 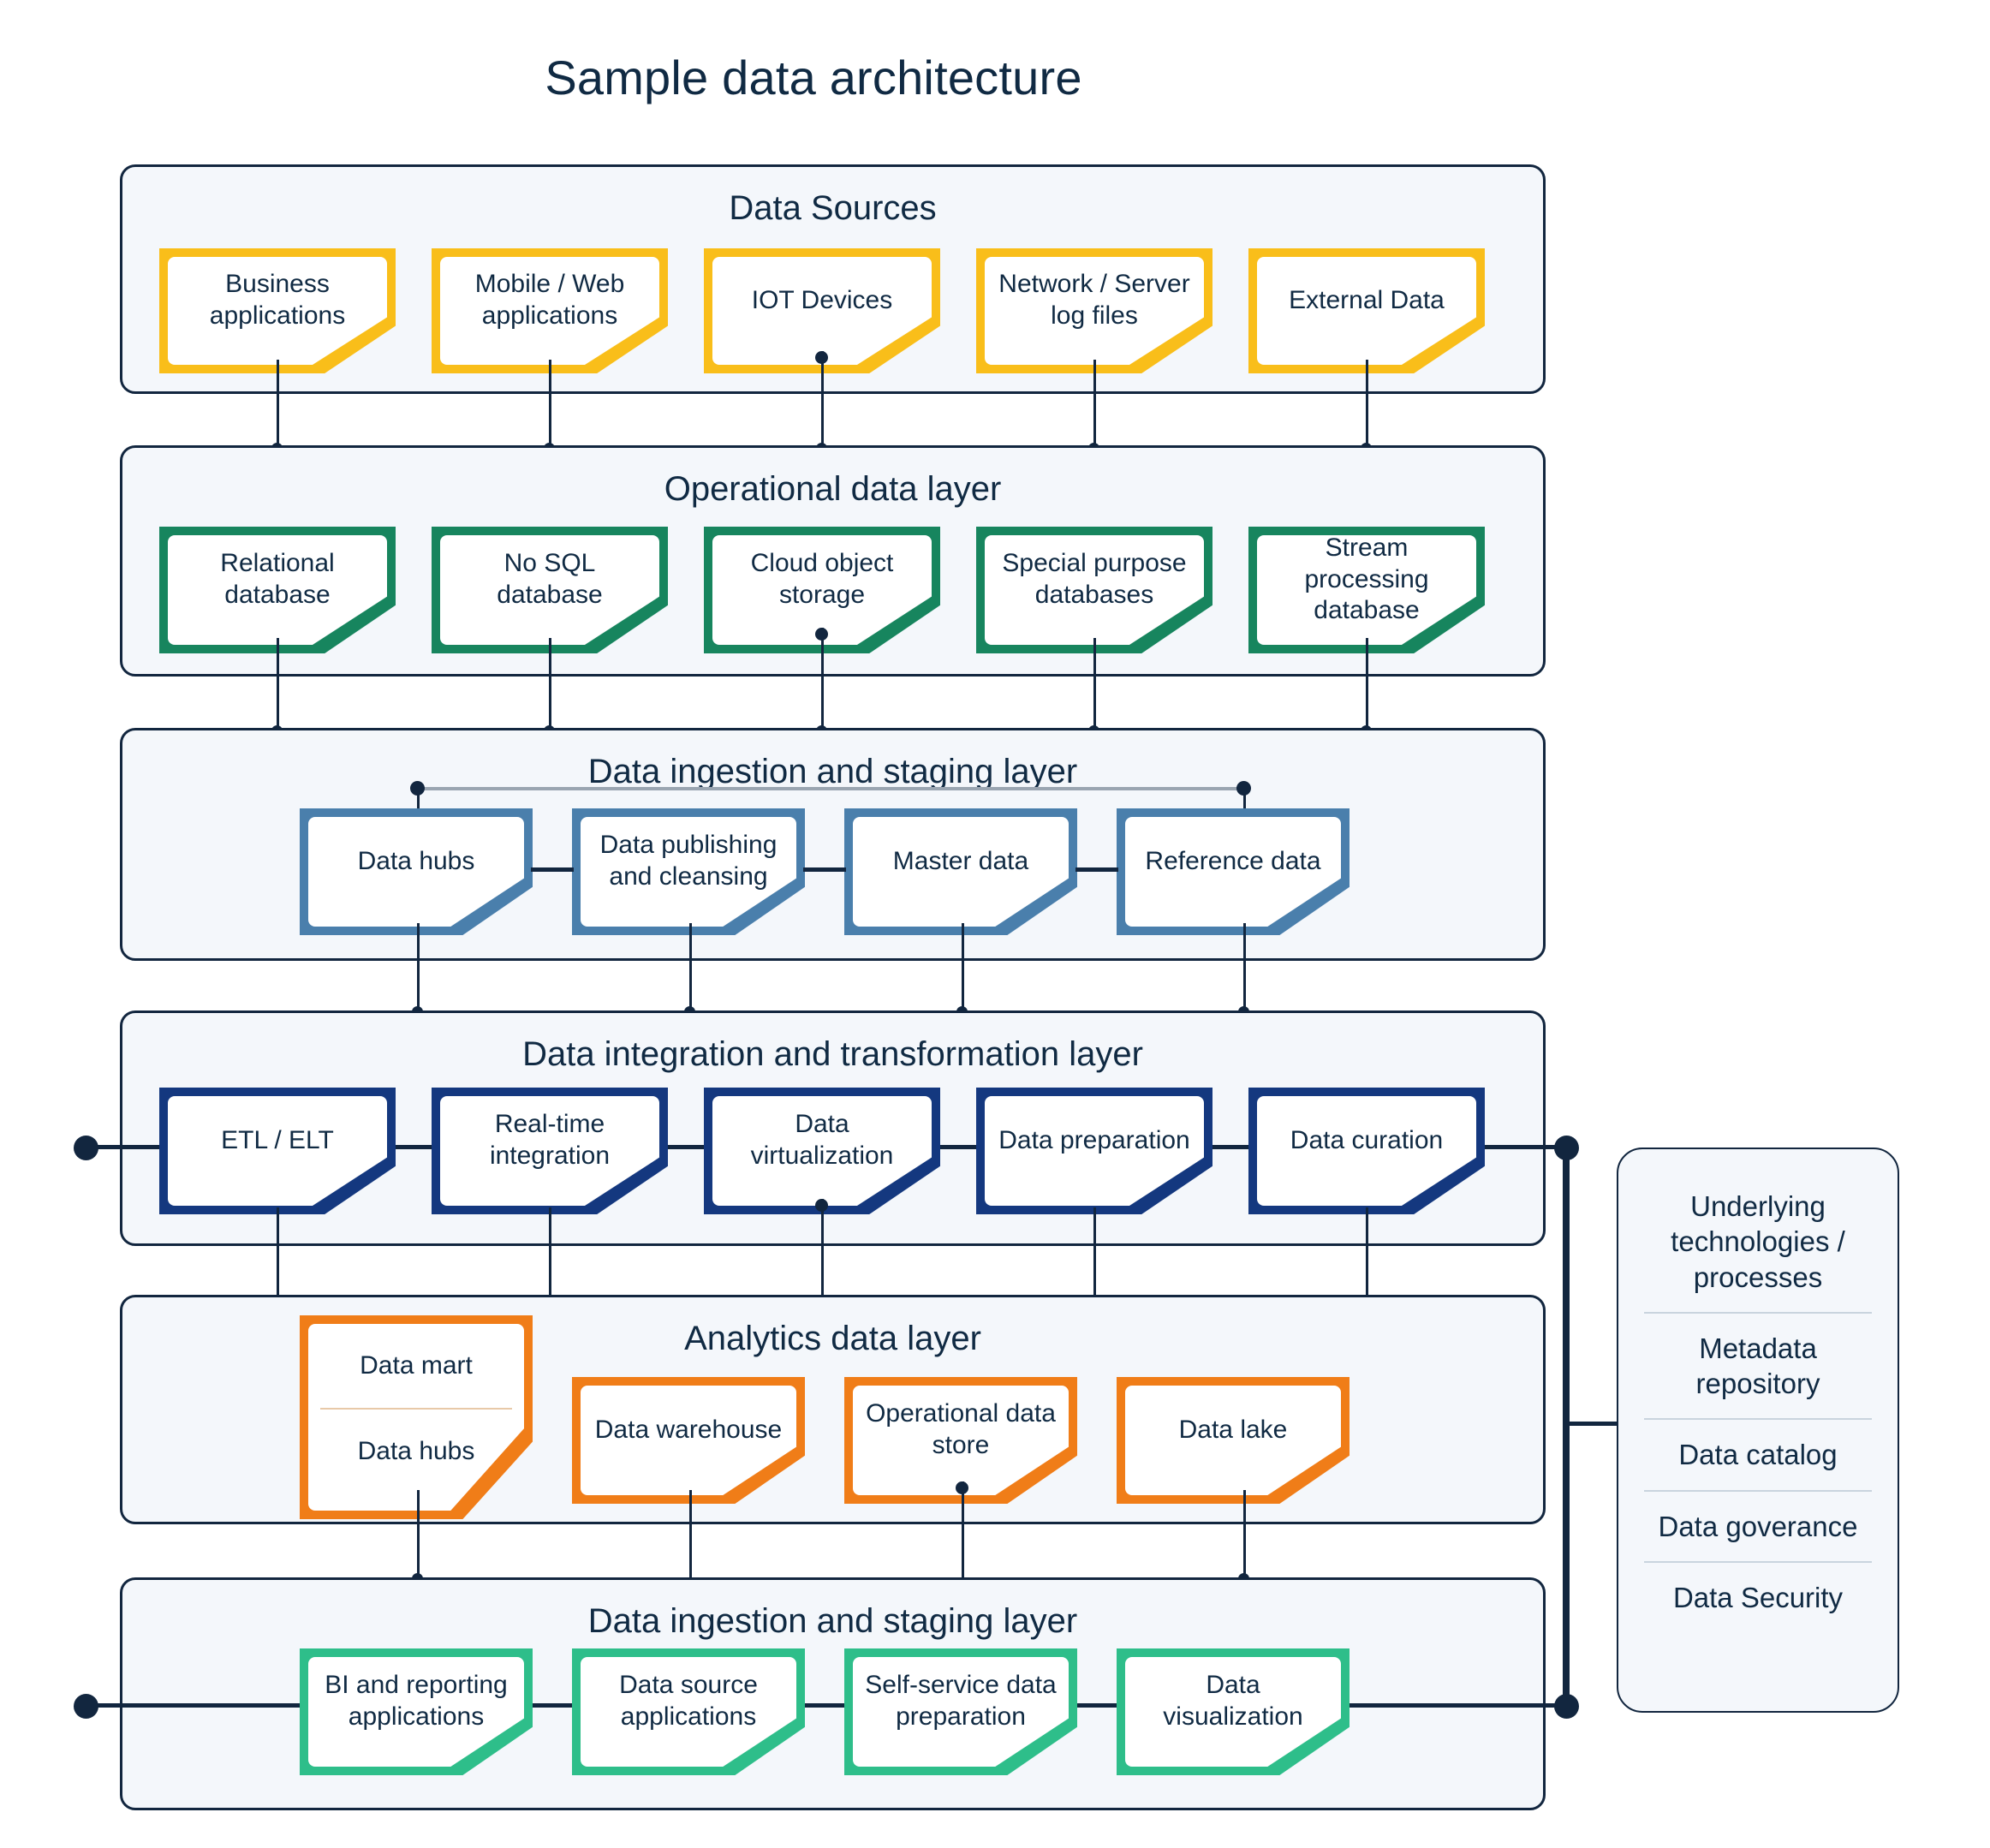 I want to click on card-face: No SQL database, so click(x=549, y=590).